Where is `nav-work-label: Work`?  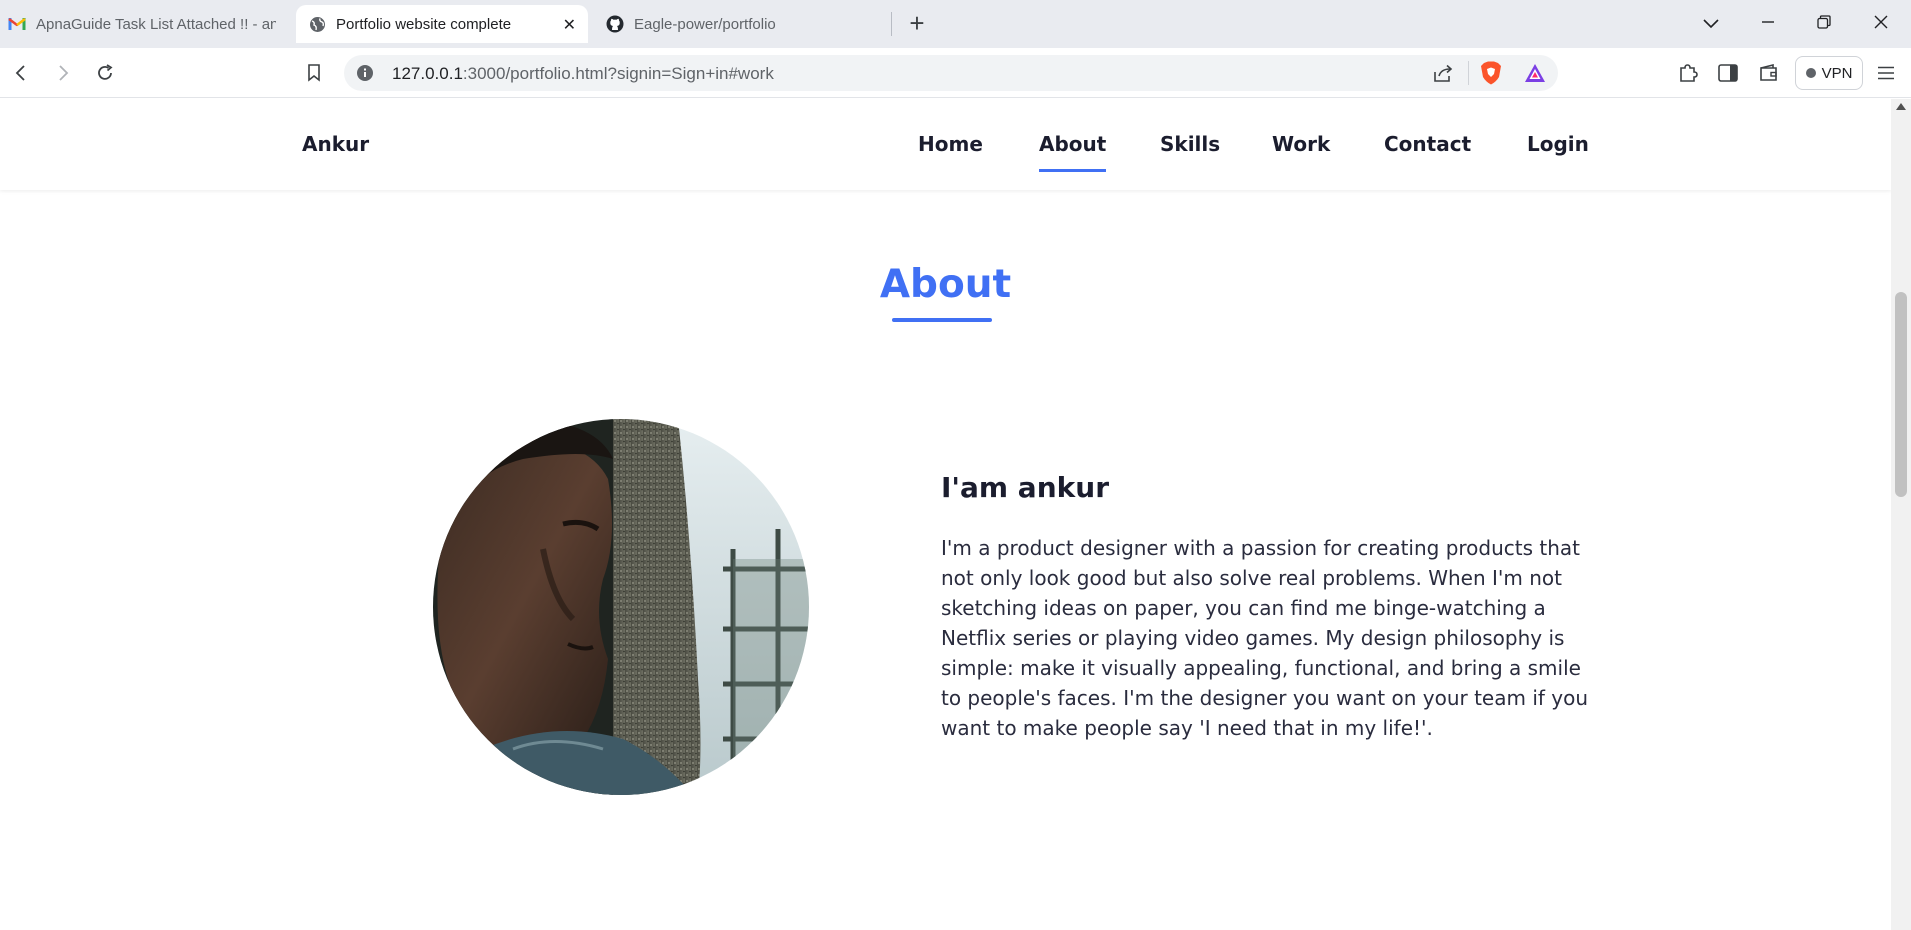 nav-work-label: Work is located at coordinates (1301, 144).